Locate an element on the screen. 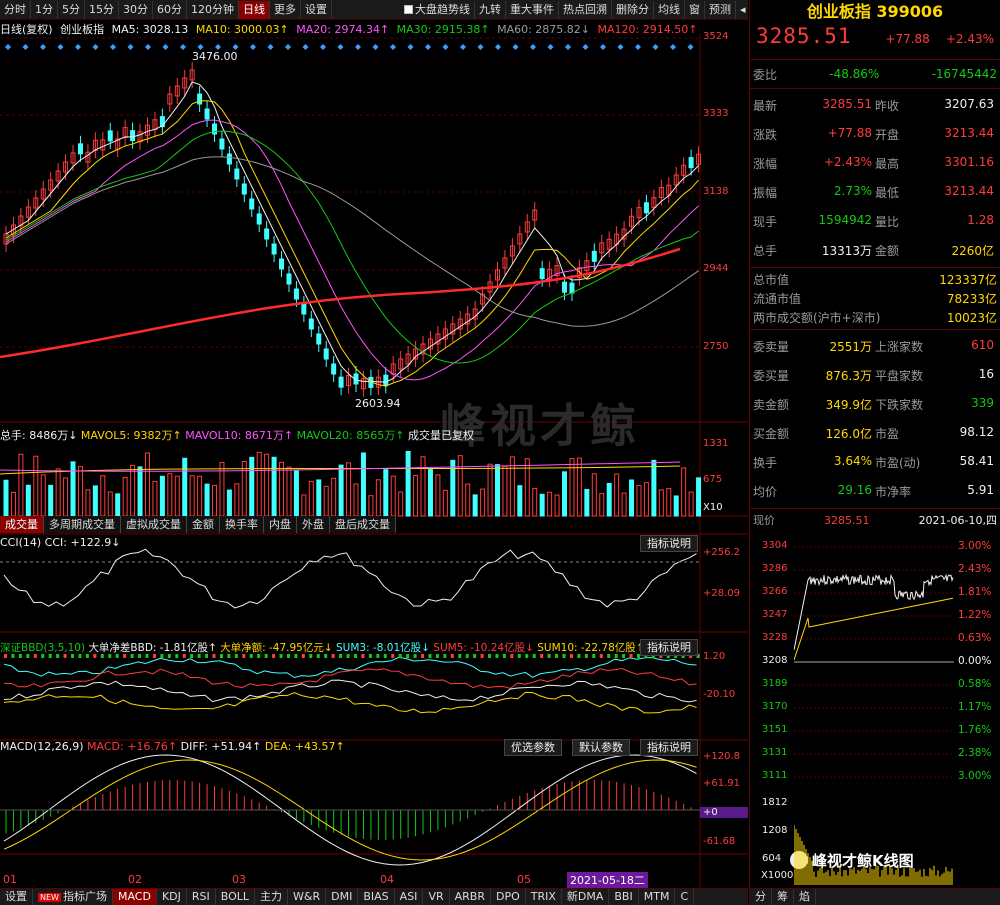  period-tab-daily: 日线 is located at coordinates (254, 9).